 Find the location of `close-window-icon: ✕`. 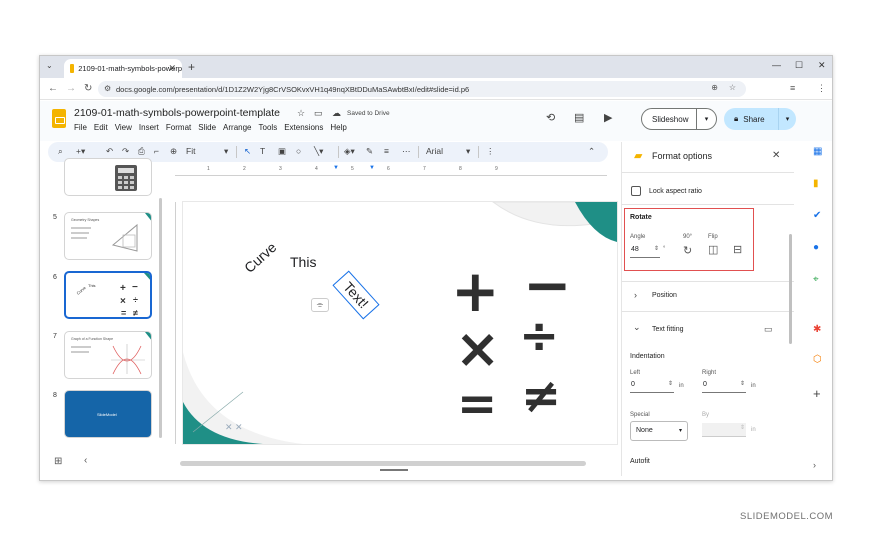

close-window-icon: ✕ is located at coordinates (822, 65).